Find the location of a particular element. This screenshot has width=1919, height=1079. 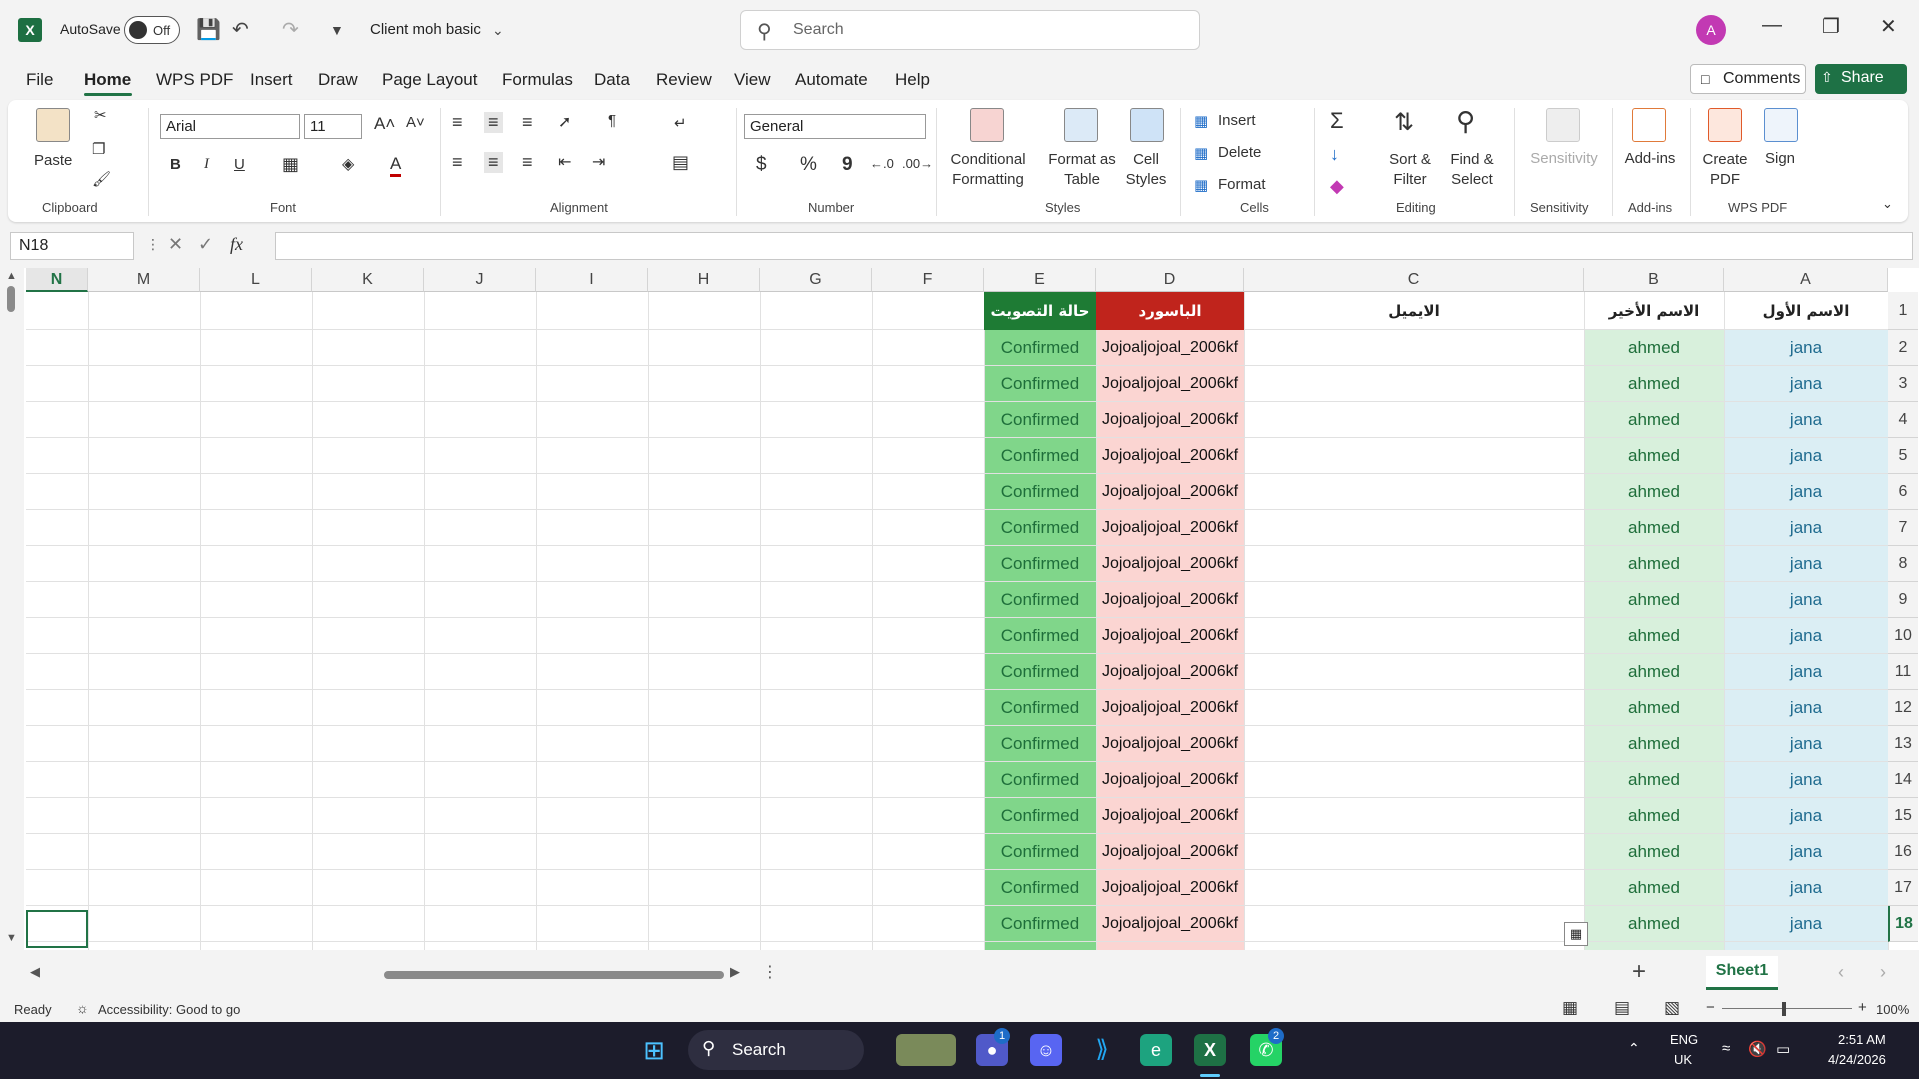

increase-indent-icon: ⇥ is located at coordinates (598, 162).